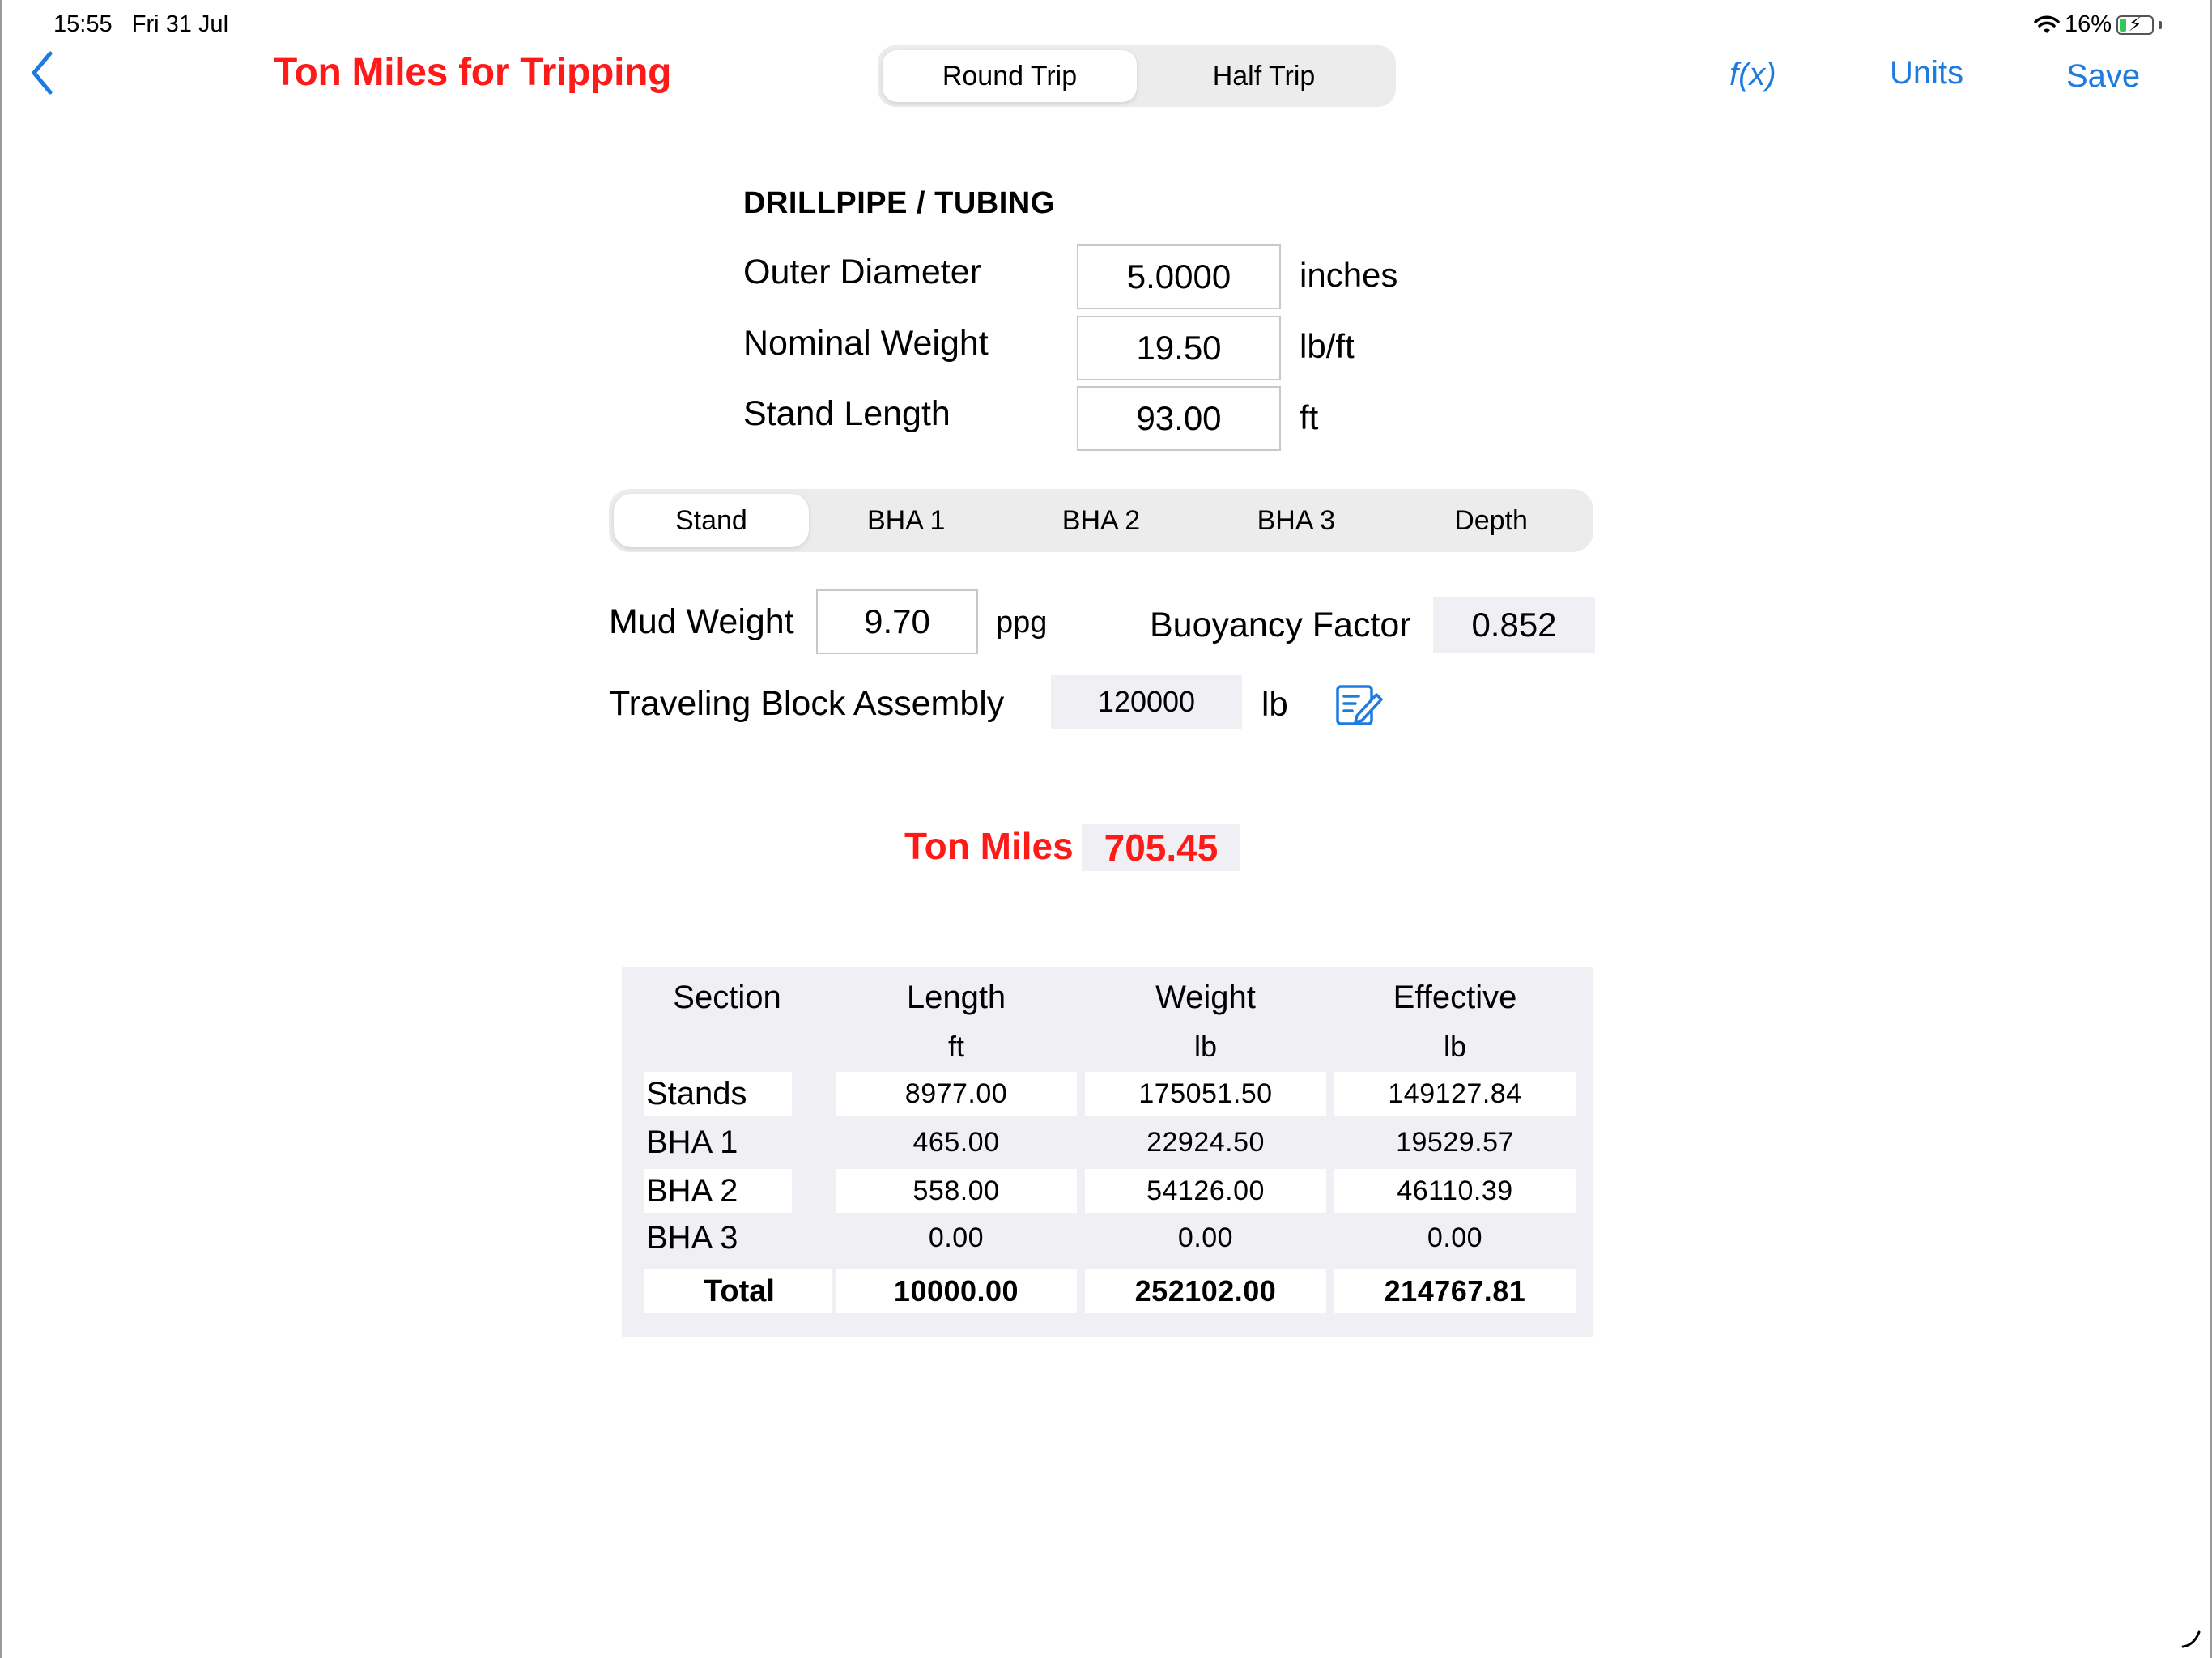 The height and width of the screenshot is (1658, 2212). What do you see at coordinates (956, 997) in the screenshot?
I see `col-header-length: Length` at bounding box center [956, 997].